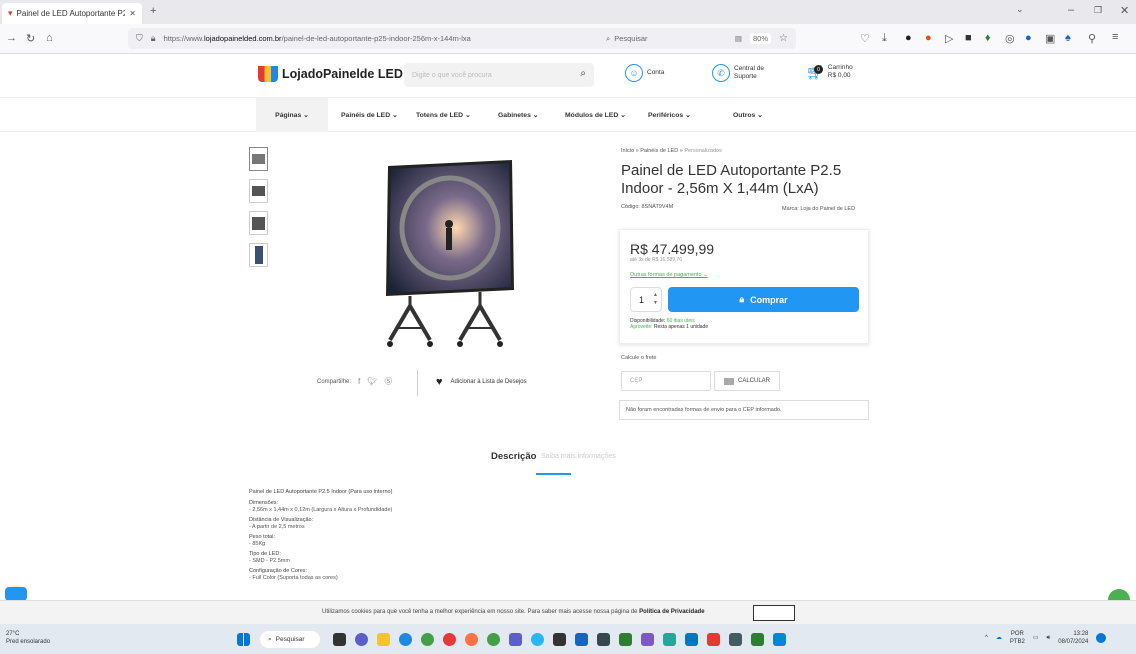 This screenshot has width=1136, height=654. I want to click on tab-more-info: Saiba mais informações, so click(578, 456).